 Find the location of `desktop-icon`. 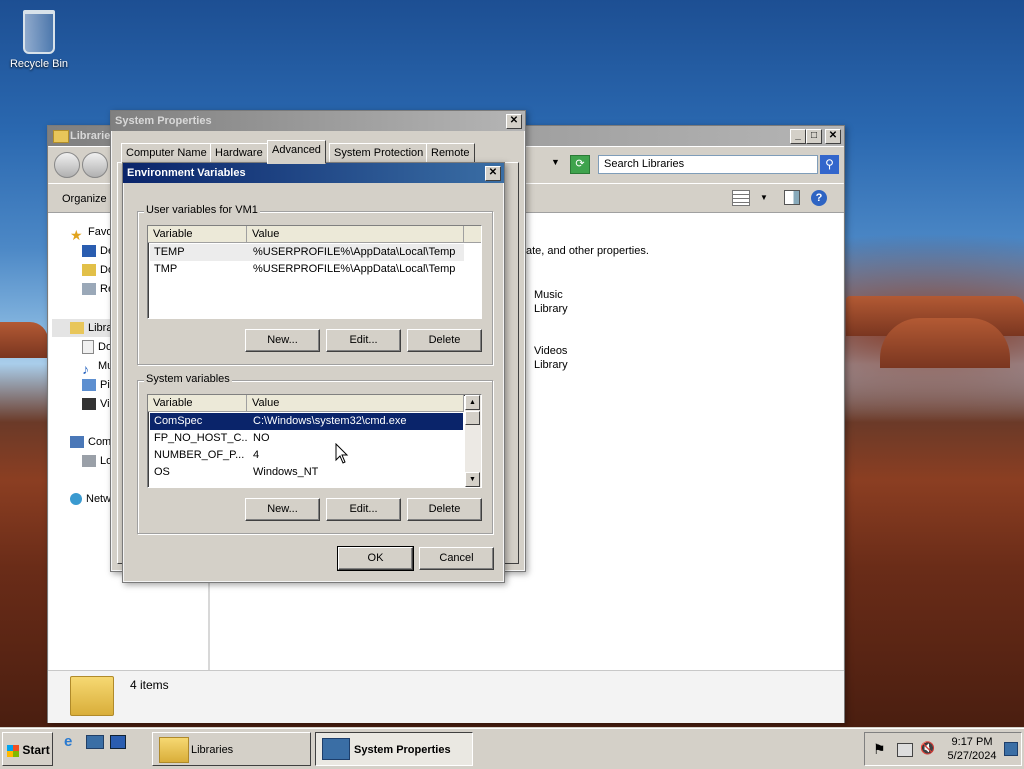

desktop-icon is located at coordinates (89, 251).